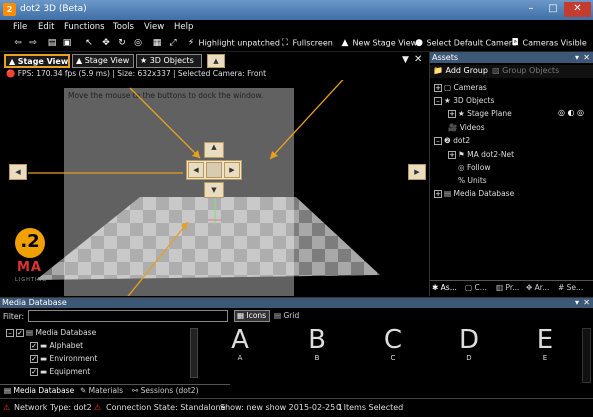 The height and width of the screenshot is (417, 593). I want to click on group-objects-button: ▨ Group Objects, so click(525, 70).